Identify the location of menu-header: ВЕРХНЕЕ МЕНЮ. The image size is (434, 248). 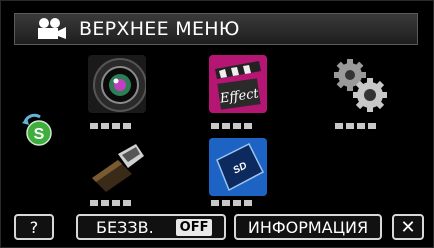
(216, 29).